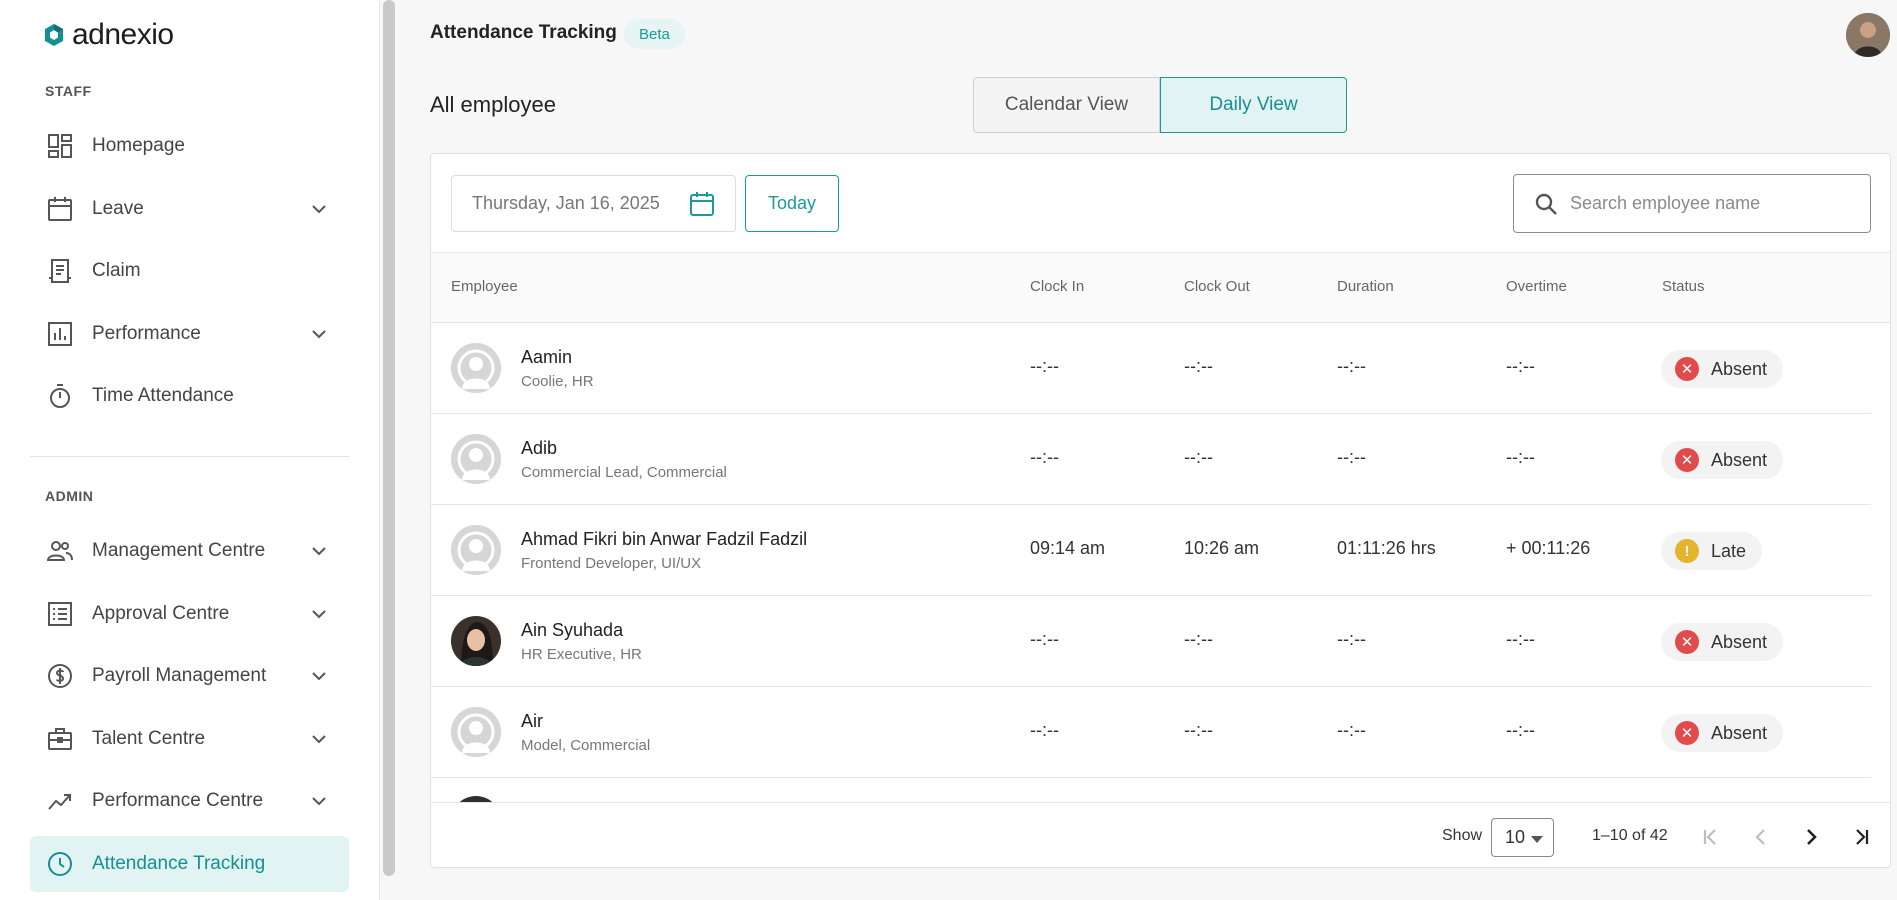  What do you see at coordinates (702, 204) in the screenshot?
I see `calendar-icon` at bounding box center [702, 204].